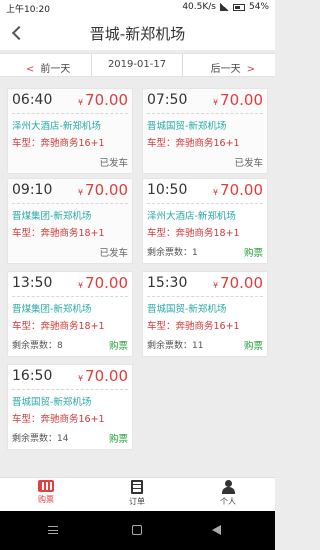 This screenshot has height=550, width=320. I want to click on trip-card: 13:50 ¥70.00 晋煤集团-新郑机场 车型：奔驰商务18+1 剩余票数：8 购票, so click(70, 314).